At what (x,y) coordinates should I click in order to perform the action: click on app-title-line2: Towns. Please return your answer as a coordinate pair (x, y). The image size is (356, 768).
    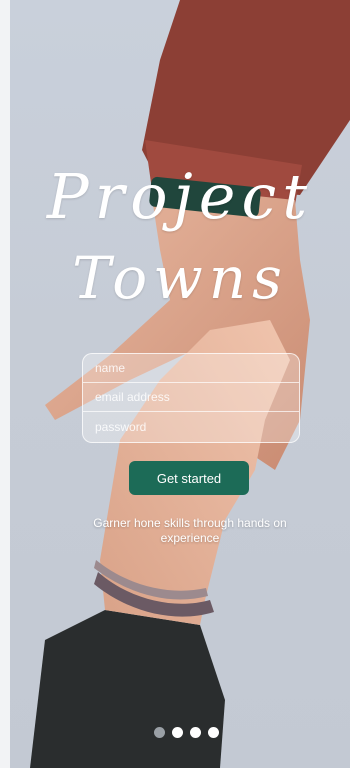
    Looking at the image, I should click on (180, 278).